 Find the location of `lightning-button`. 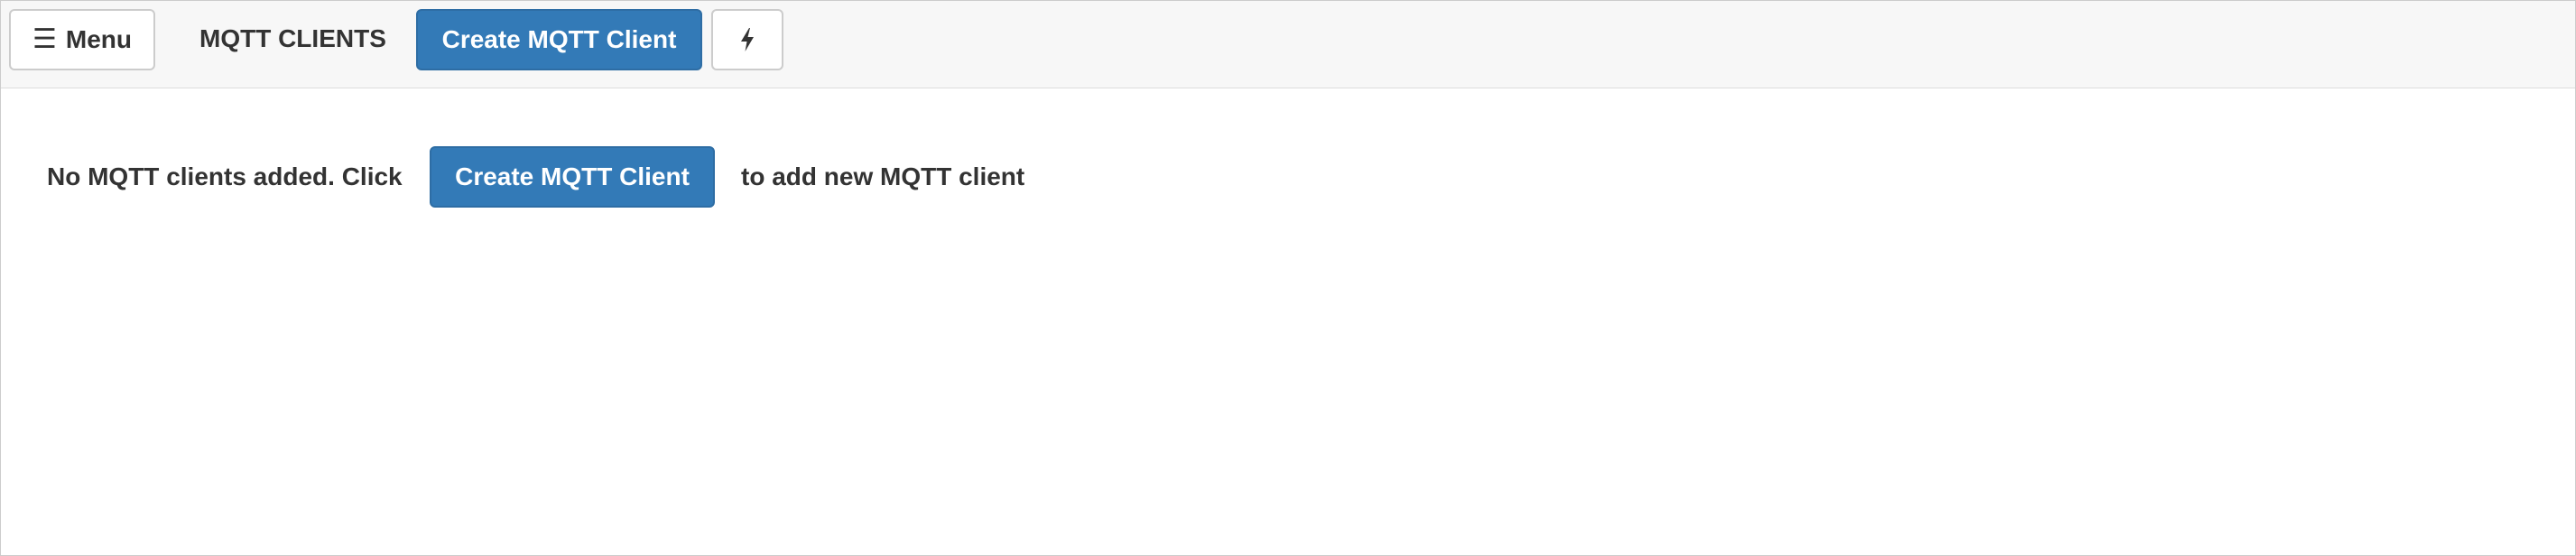

lightning-button is located at coordinates (747, 39).